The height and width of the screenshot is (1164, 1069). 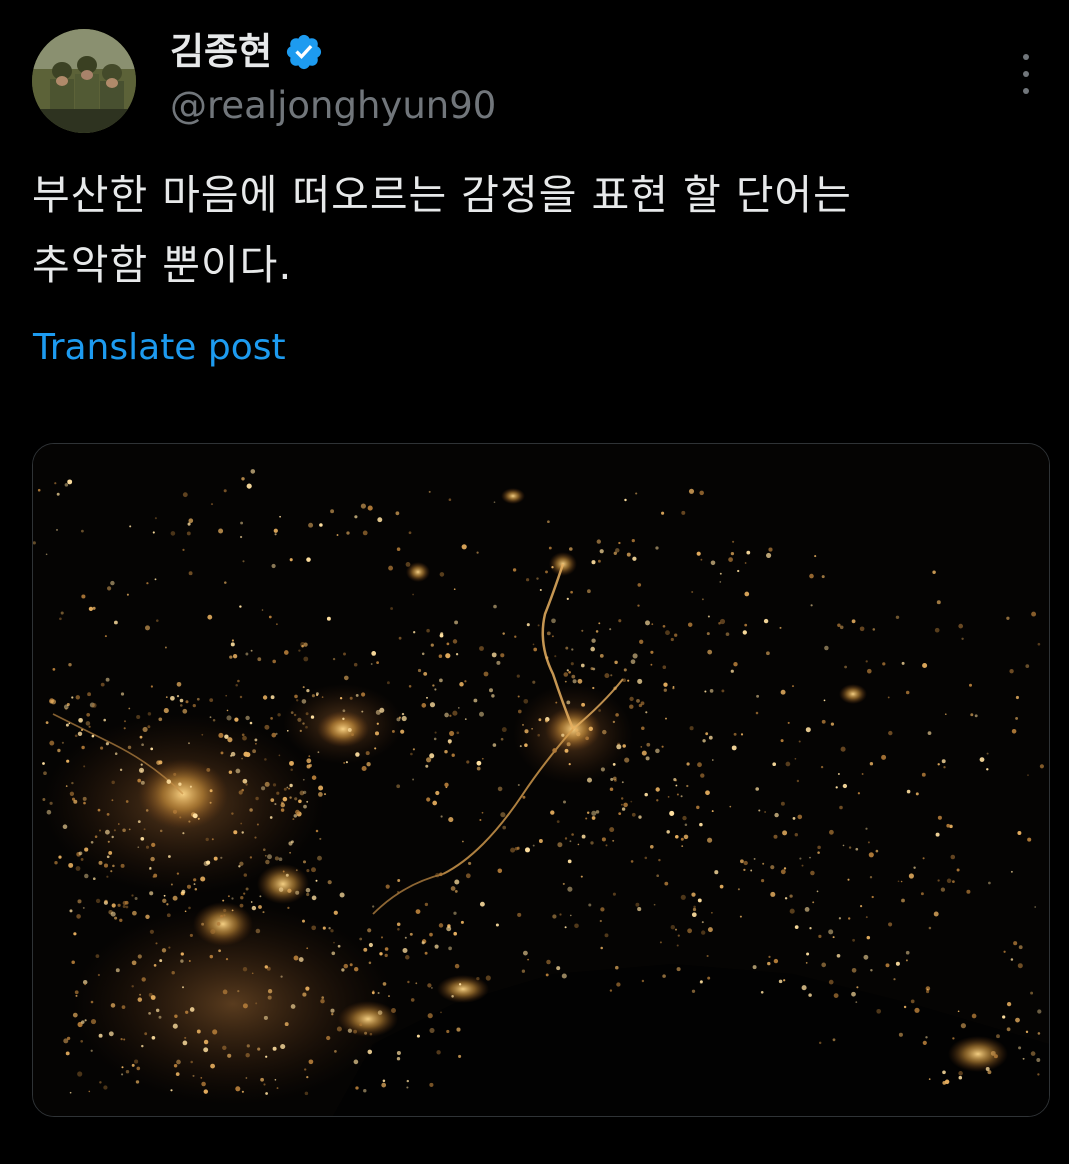 I want to click on display-name-text: 김종현, so click(x=221, y=52).